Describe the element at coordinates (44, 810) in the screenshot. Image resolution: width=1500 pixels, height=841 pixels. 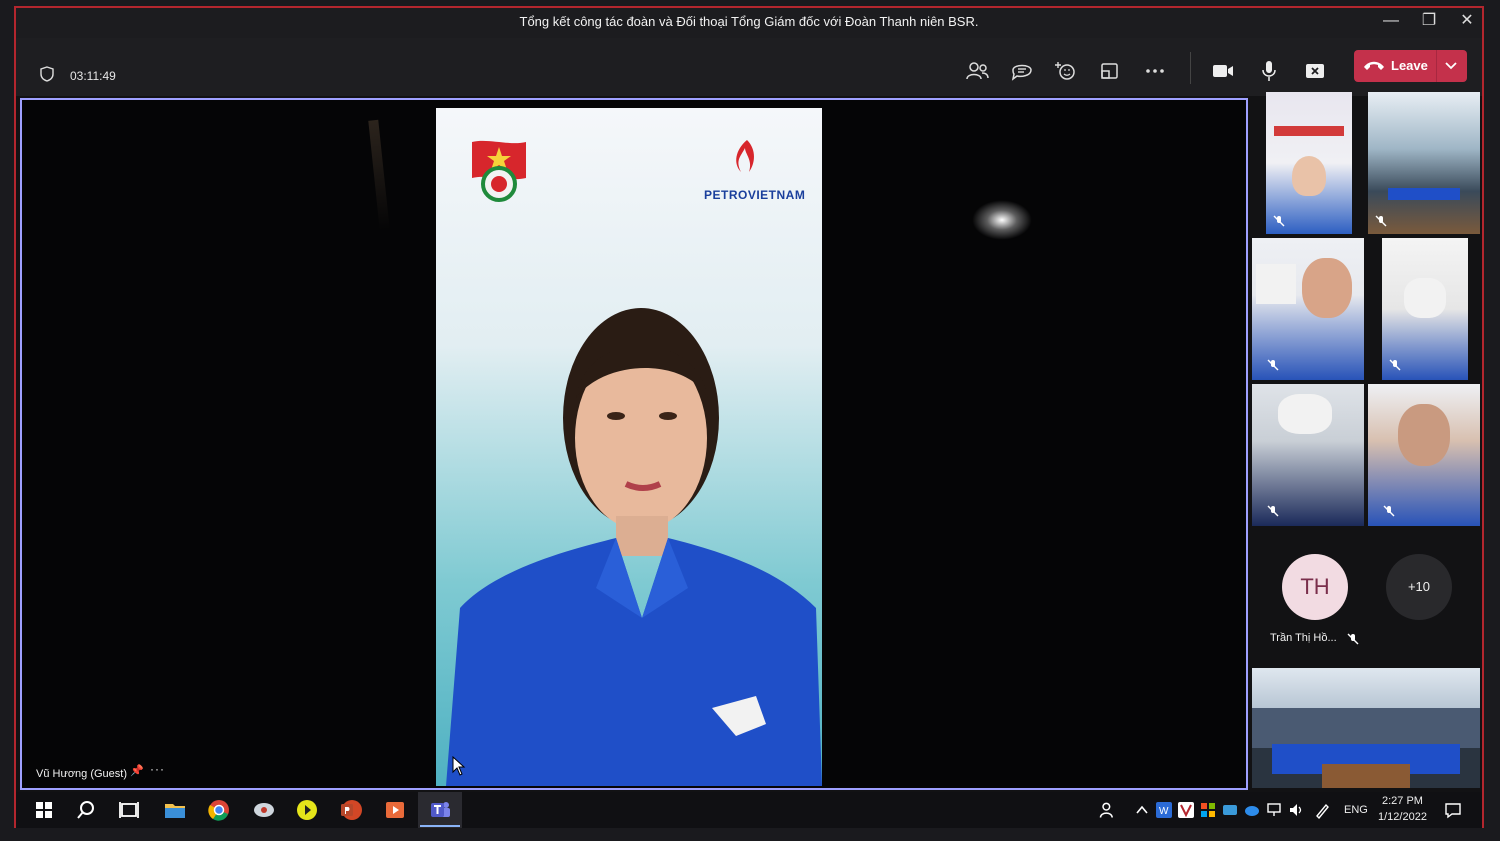
I see `start-icon` at that location.